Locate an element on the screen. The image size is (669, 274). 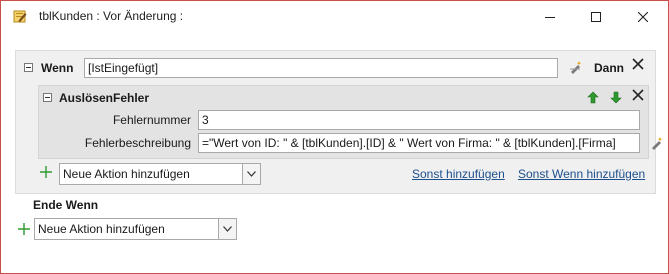
add-action-placeholder: Neue Aktion hinzufügen is located at coordinates (126, 174).